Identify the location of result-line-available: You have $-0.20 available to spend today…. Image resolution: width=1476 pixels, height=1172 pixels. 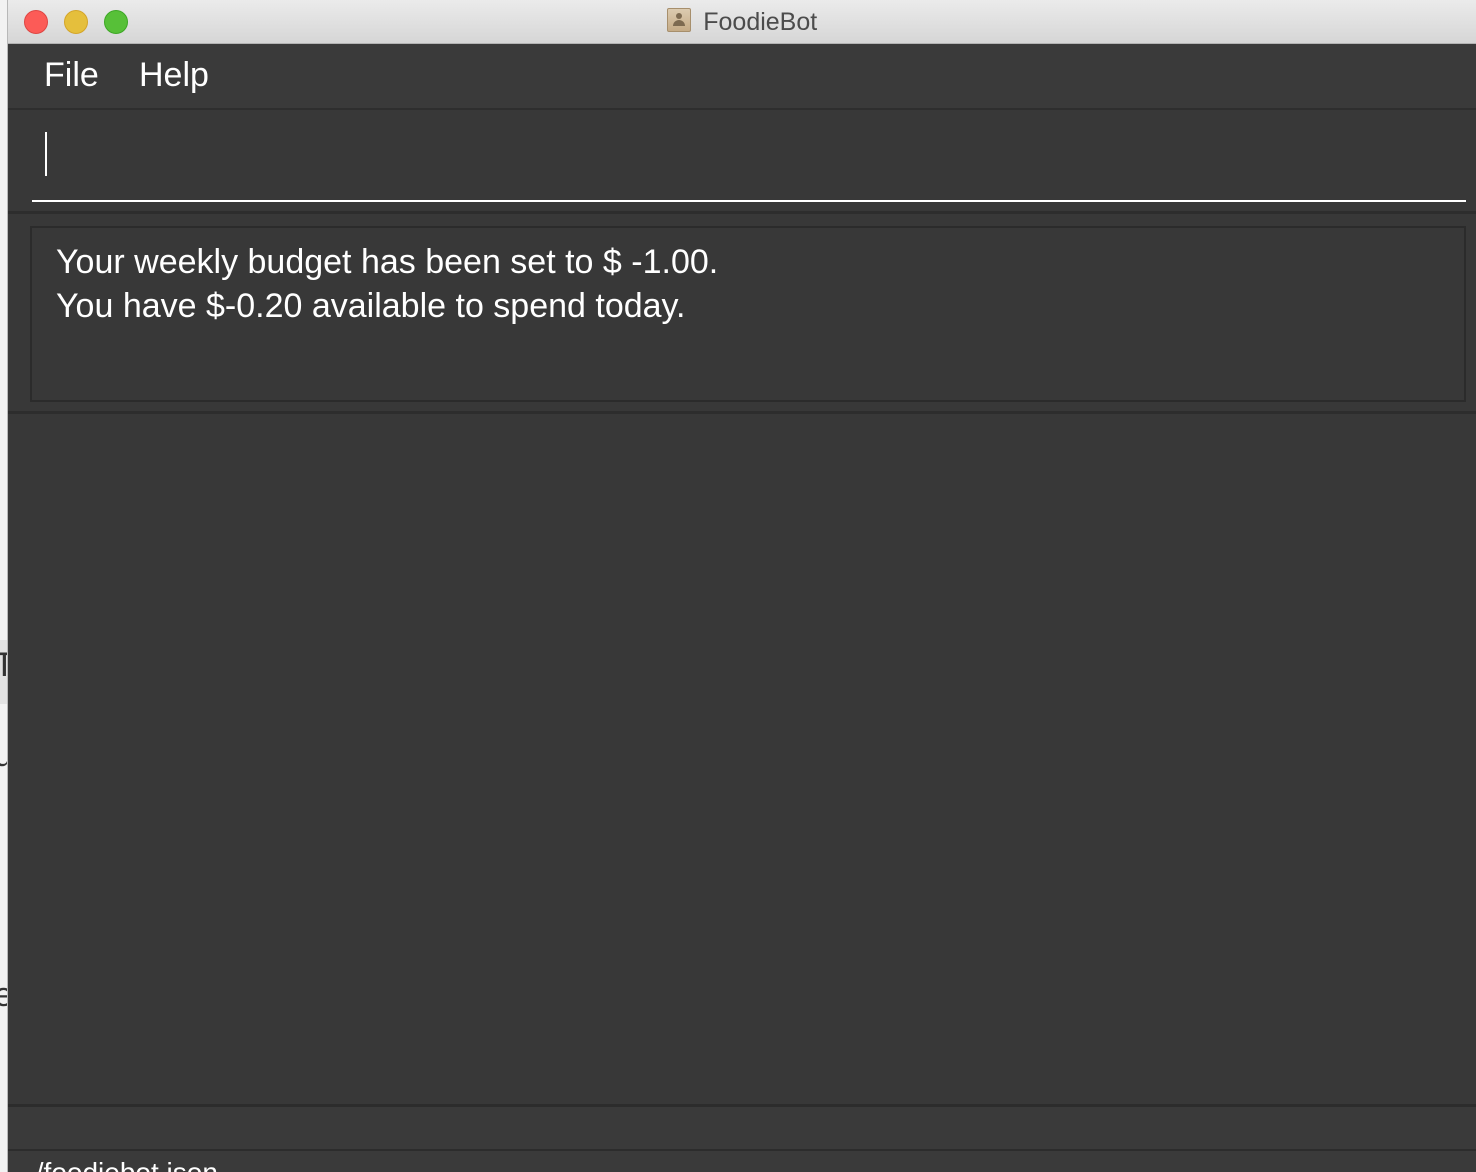
(371, 306).